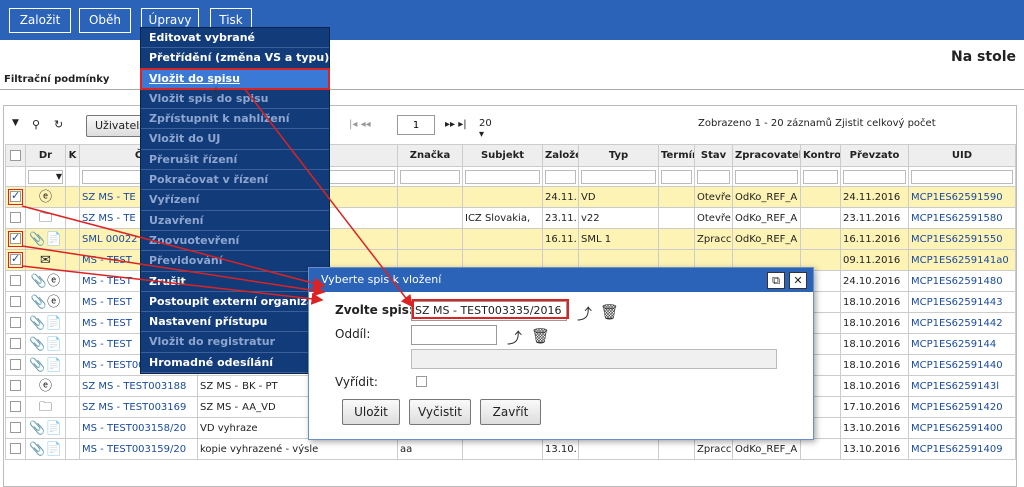 The height and width of the screenshot is (487, 1024). What do you see at coordinates (235, 180) in the screenshot?
I see `menu-item-pokra-ovat-v-zen: Pokračovat v řízení` at bounding box center [235, 180].